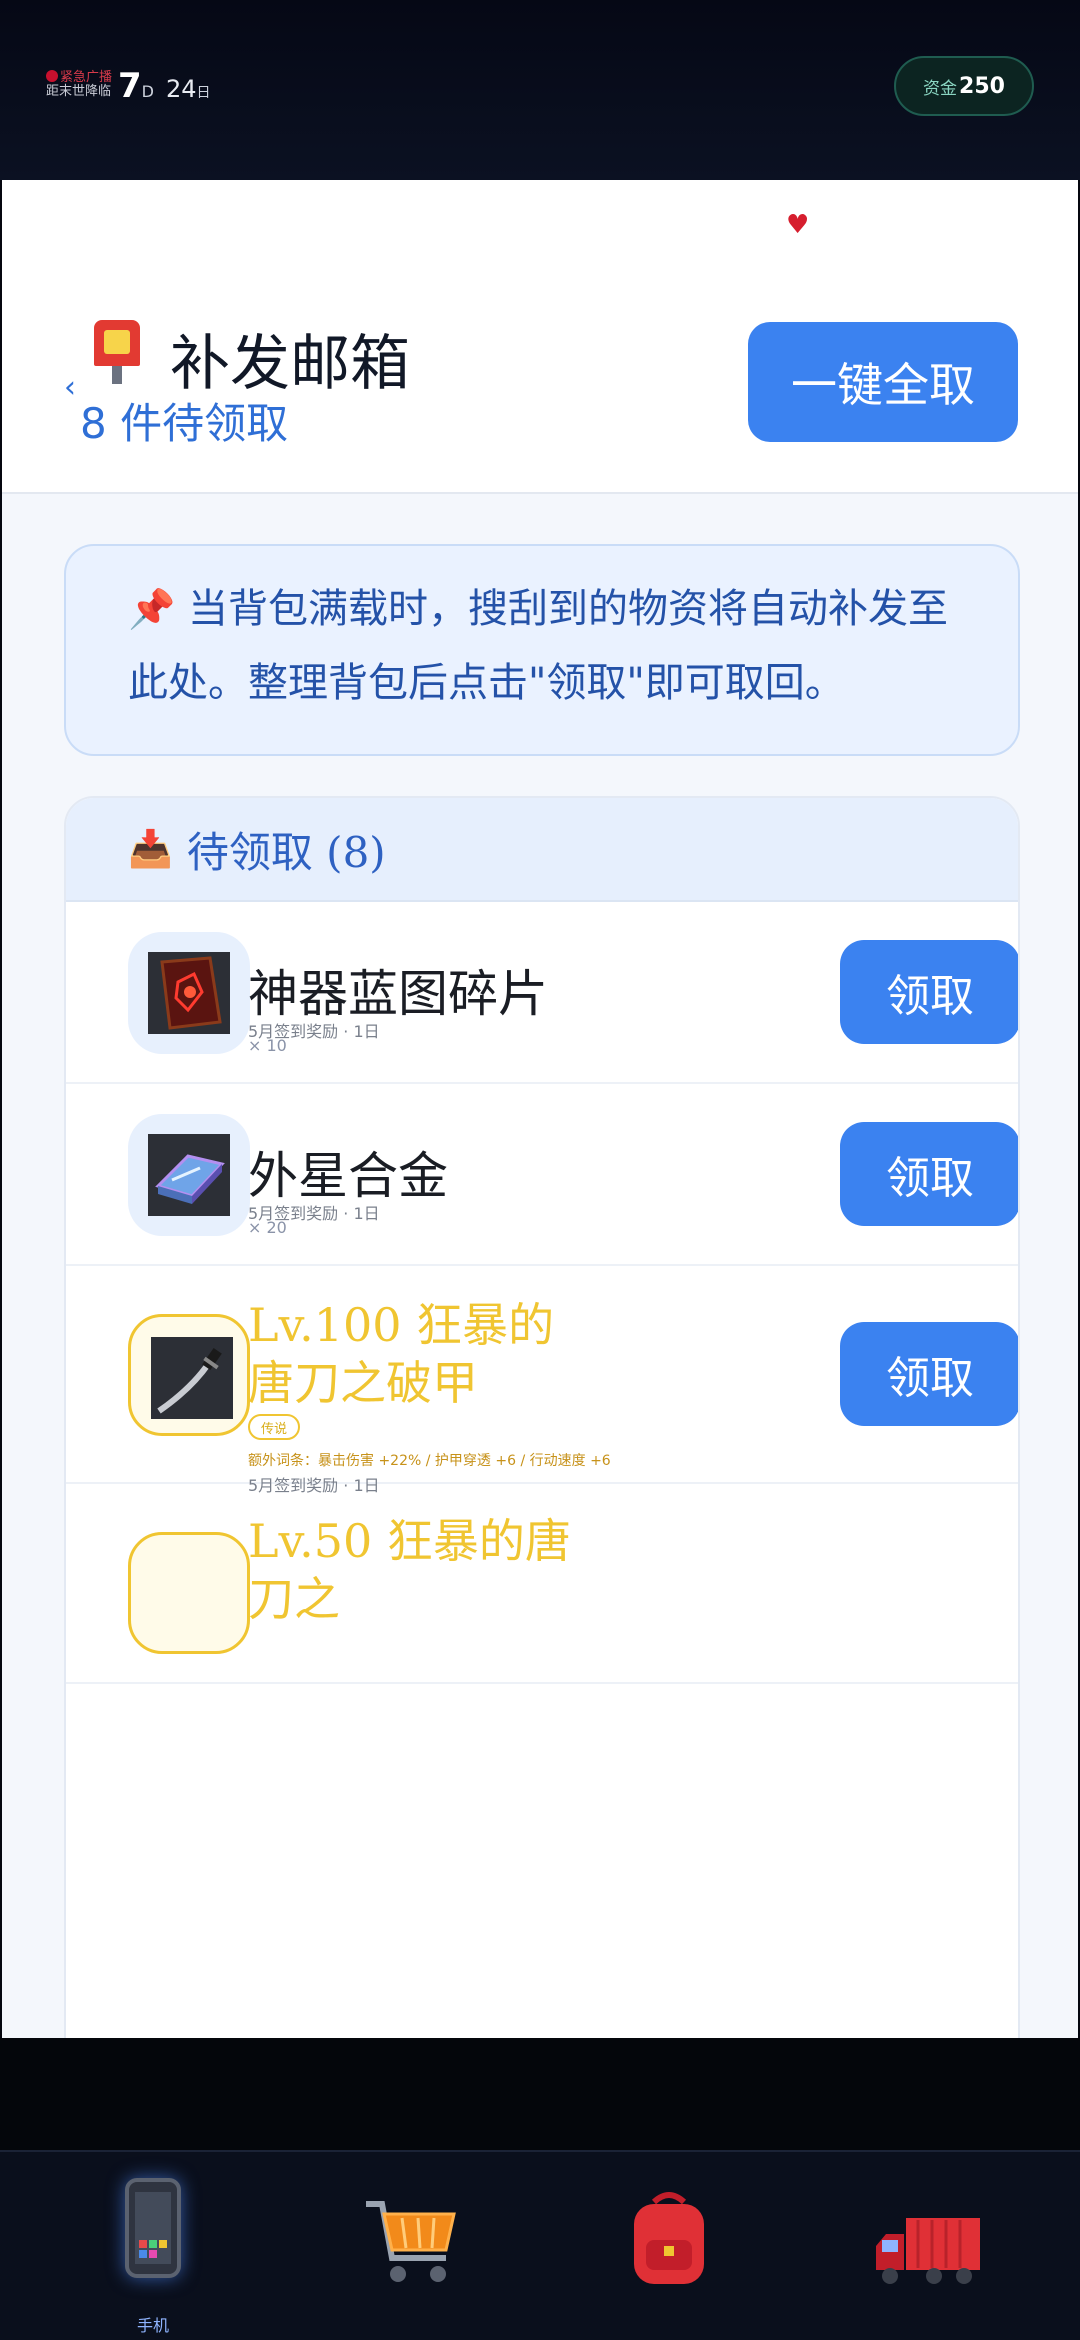  What do you see at coordinates (411, 2241) in the screenshot?
I see `shopping-cart-icon` at bounding box center [411, 2241].